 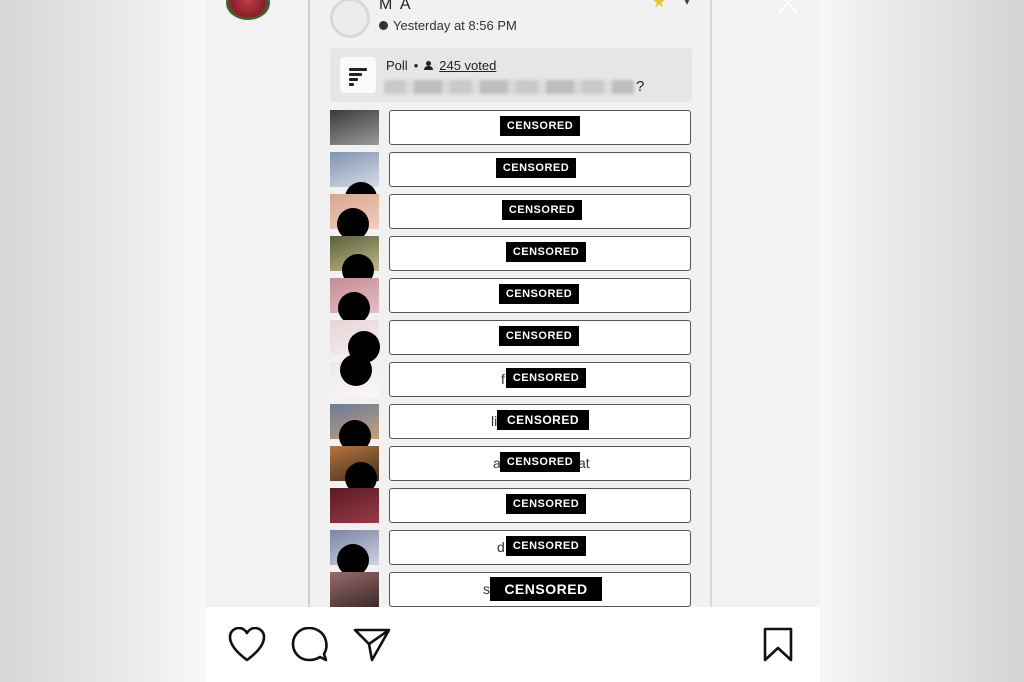 I want to click on timestamp-text: Yesterday at 8:56 PM, so click(x=455, y=25).